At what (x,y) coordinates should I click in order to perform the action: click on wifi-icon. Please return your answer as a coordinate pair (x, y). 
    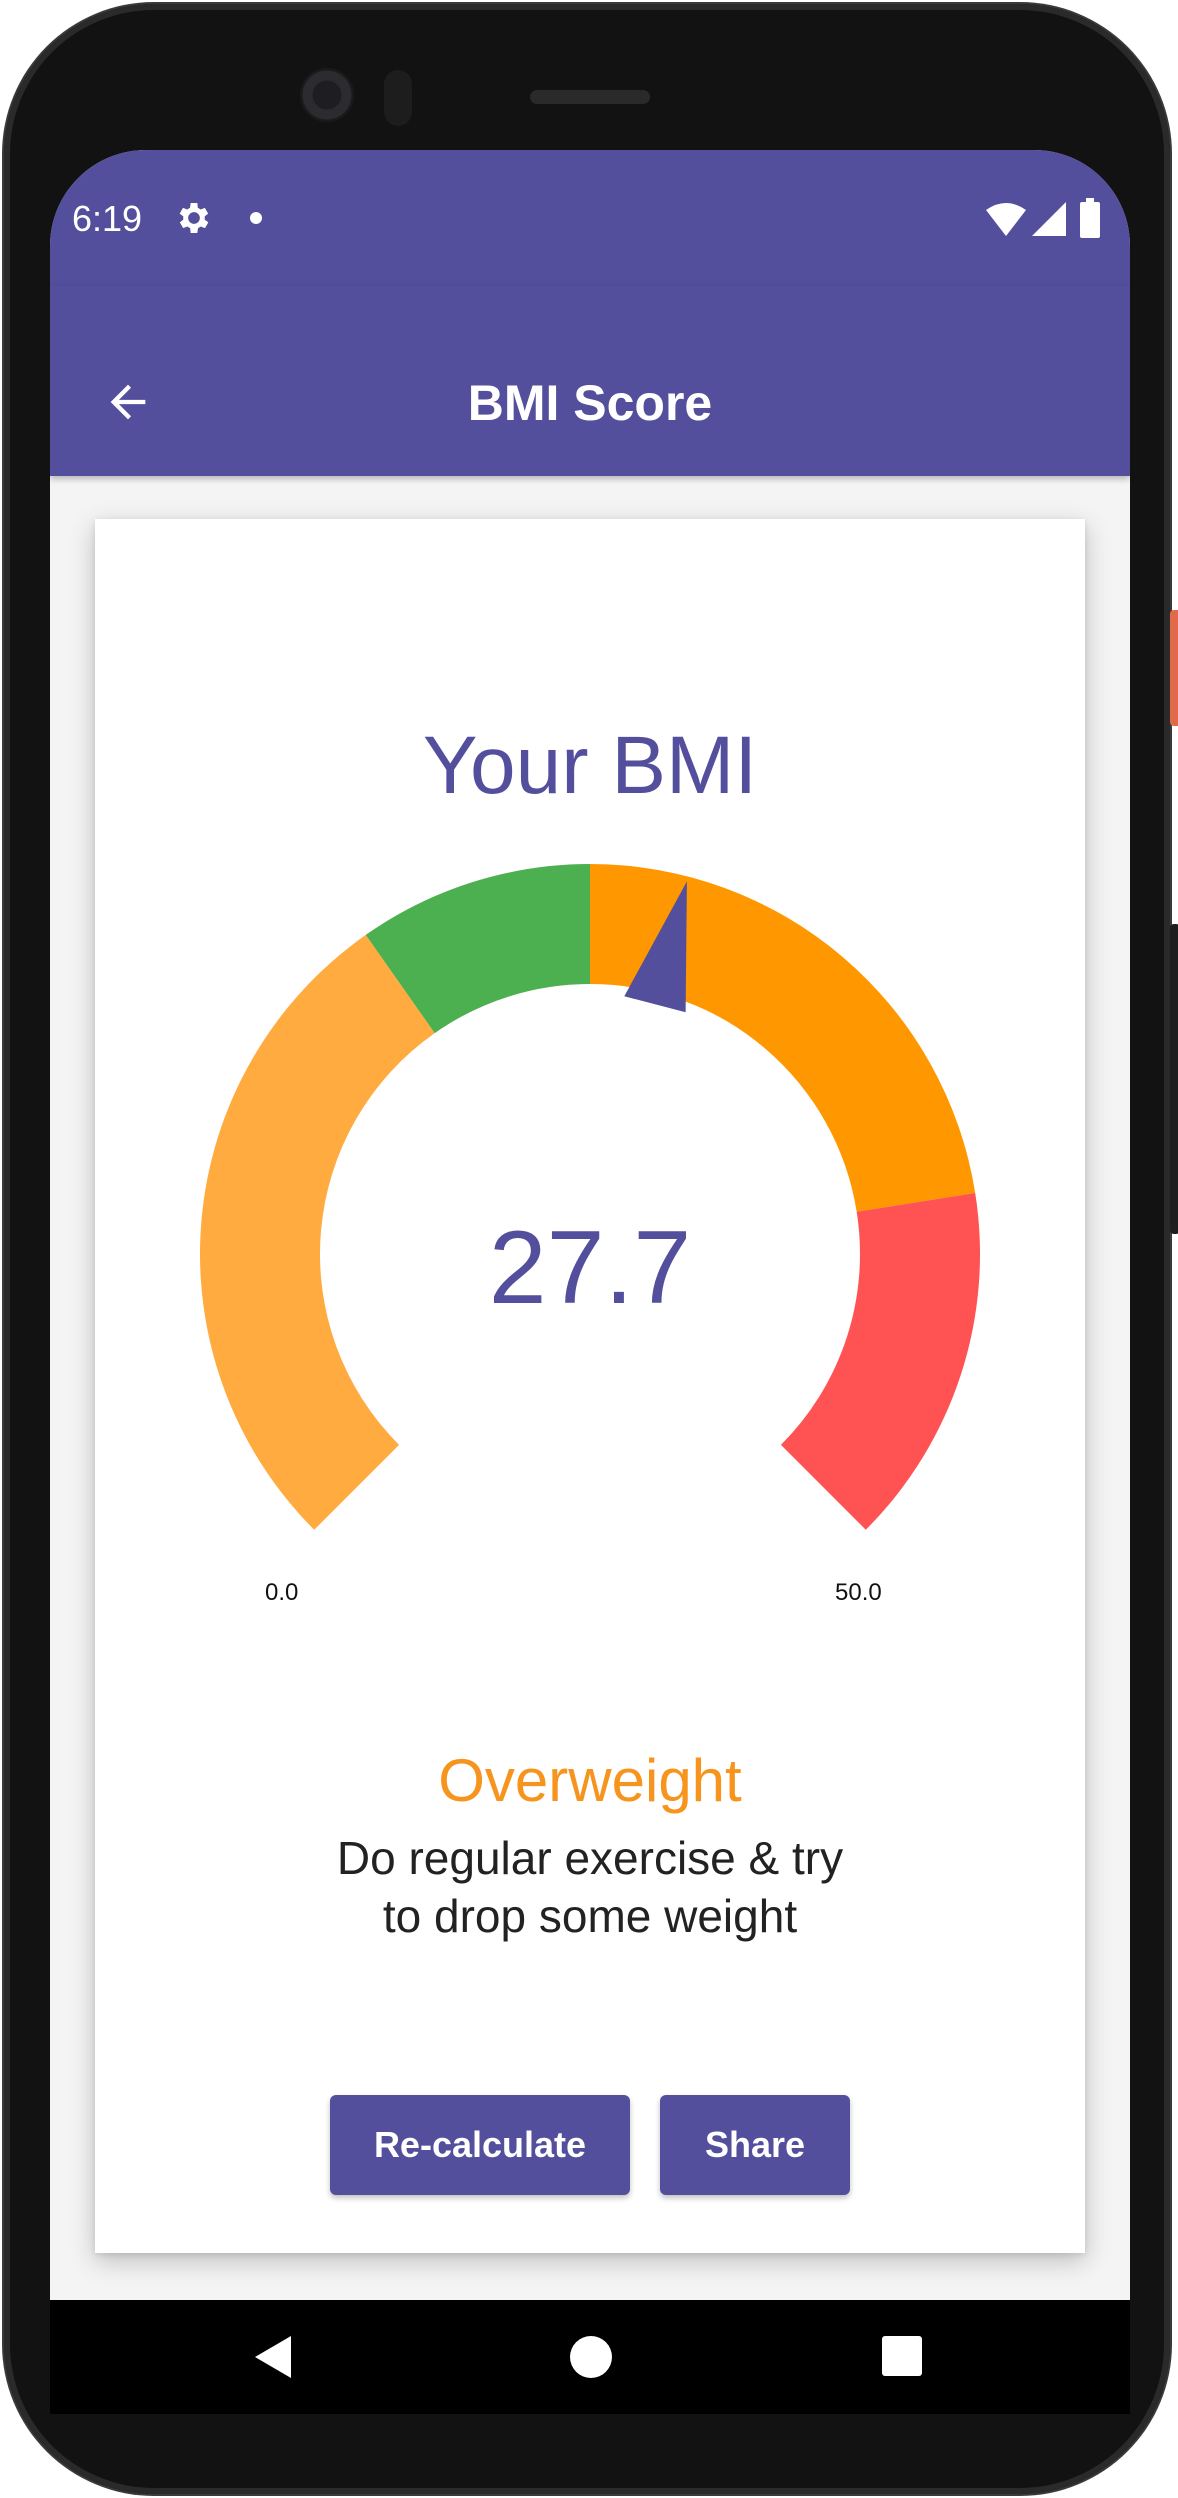
    Looking at the image, I should click on (1006, 219).